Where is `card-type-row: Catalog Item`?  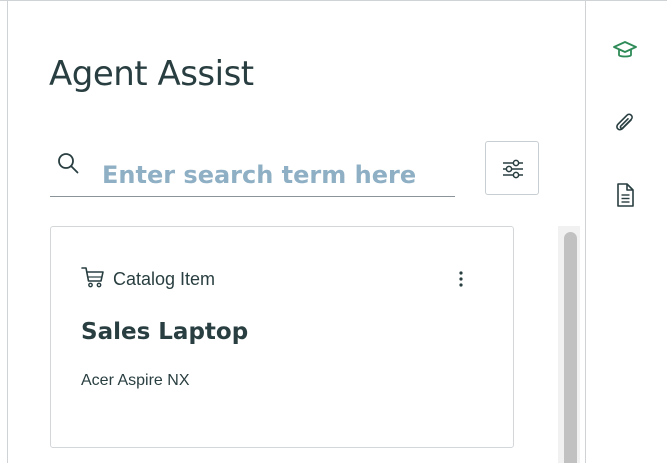 card-type-row: Catalog Item is located at coordinates (148, 279).